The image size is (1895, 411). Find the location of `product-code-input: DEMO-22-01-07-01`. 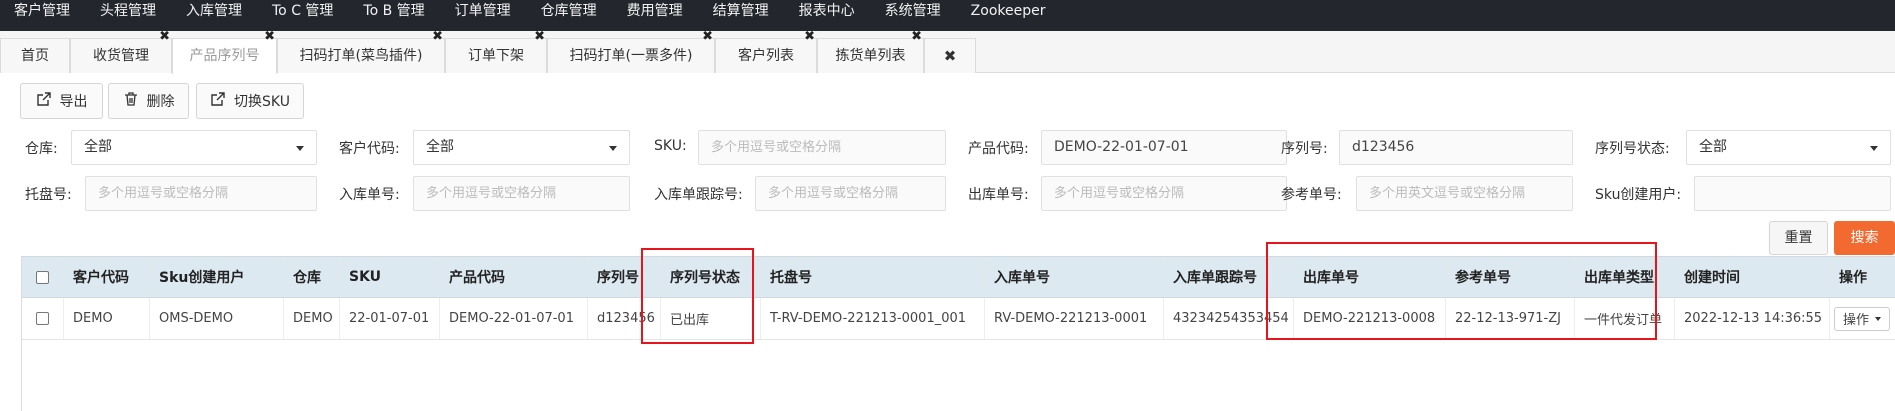

product-code-input: DEMO-22-01-07-01 is located at coordinates (1164, 147).